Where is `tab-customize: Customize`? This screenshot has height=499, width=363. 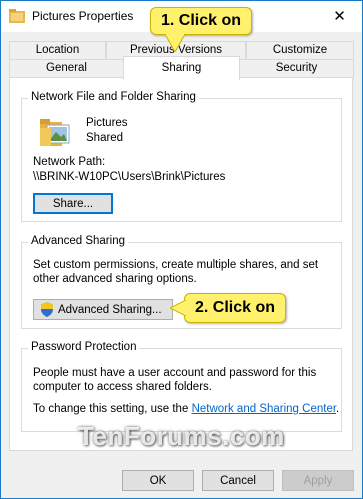
tab-customize: Customize is located at coordinates (300, 50).